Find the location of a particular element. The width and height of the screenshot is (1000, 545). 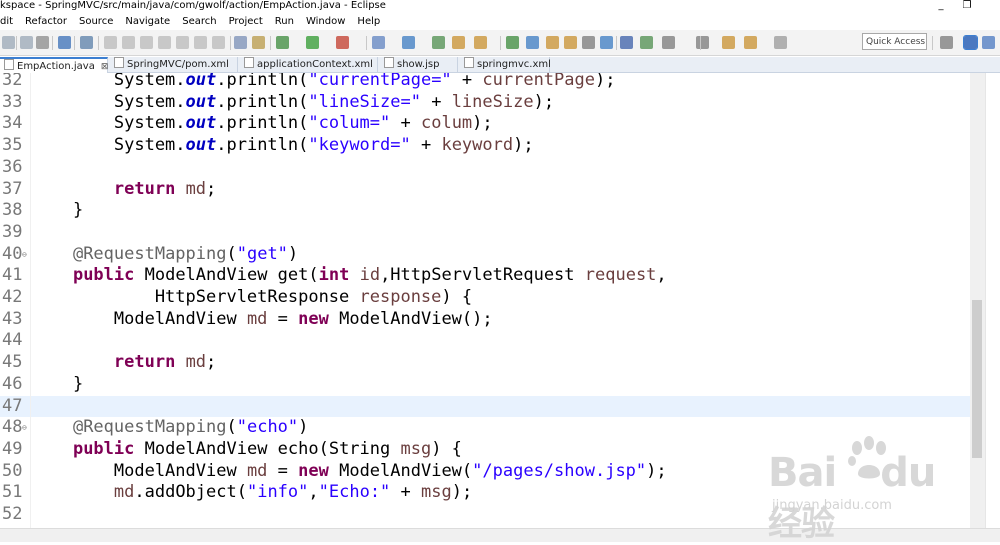

code-token: .addObject( is located at coordinates (190, 492).